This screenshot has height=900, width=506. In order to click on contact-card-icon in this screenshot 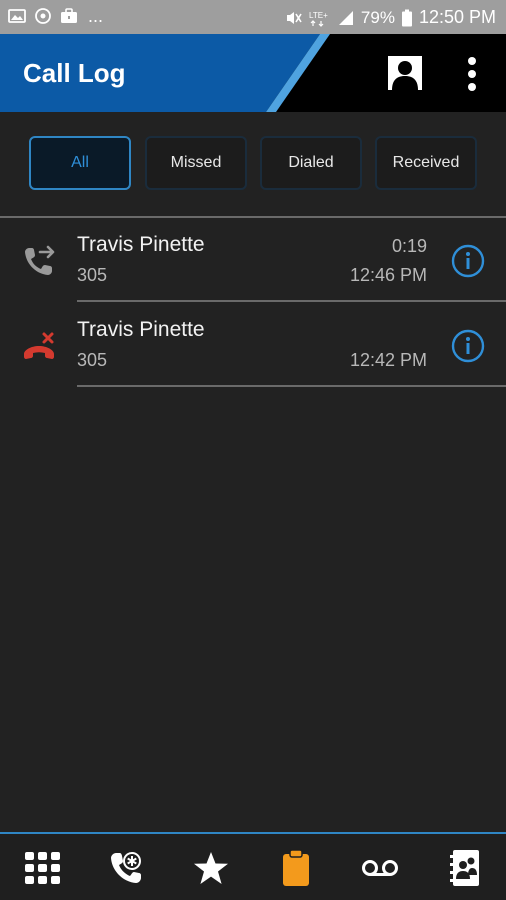, I will do `click(405, 73)`.